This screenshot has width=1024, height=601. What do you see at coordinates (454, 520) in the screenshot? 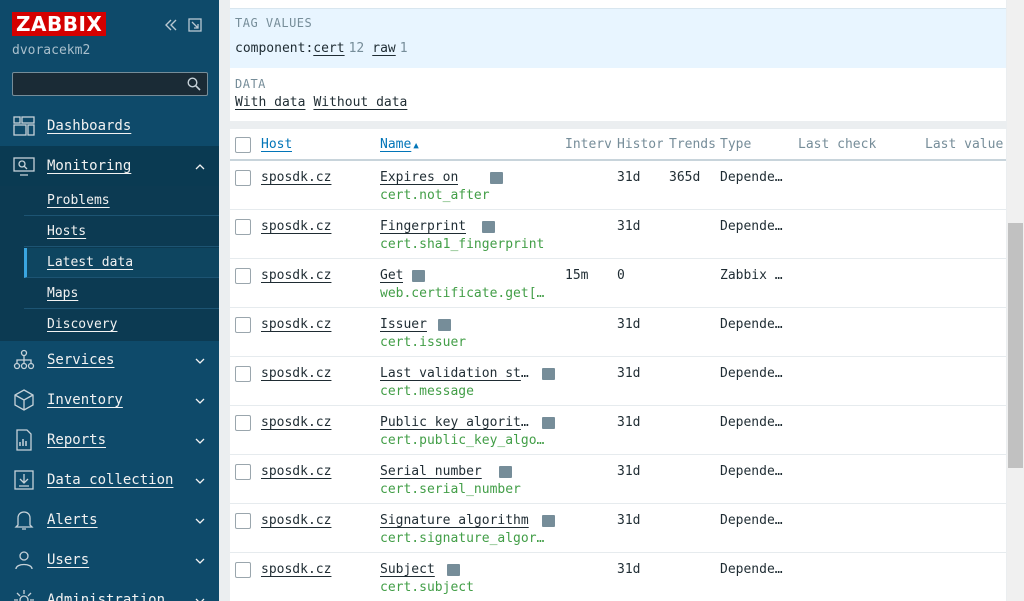
I see `item-name-link: Signature algorithm` at bounding box center [454, 520].